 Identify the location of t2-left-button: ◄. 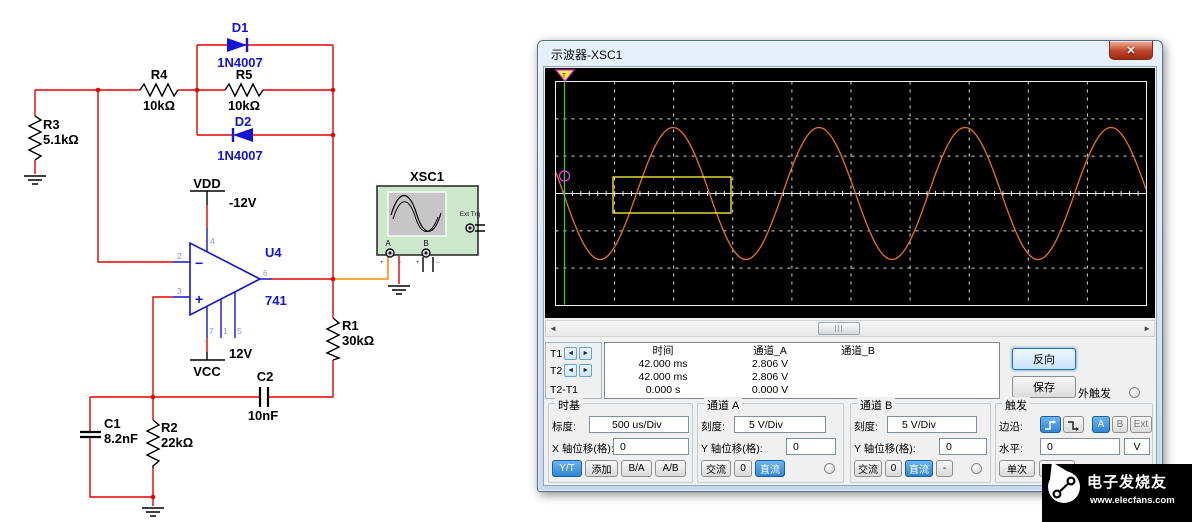
(571, 370).